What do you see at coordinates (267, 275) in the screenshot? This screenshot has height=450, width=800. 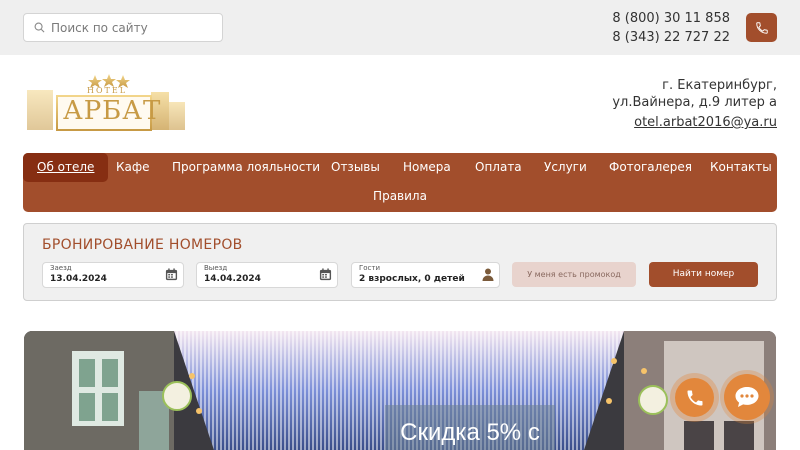 I see `checkout-field: Выезд 14.04.2024` at bounding box center [267, 275].